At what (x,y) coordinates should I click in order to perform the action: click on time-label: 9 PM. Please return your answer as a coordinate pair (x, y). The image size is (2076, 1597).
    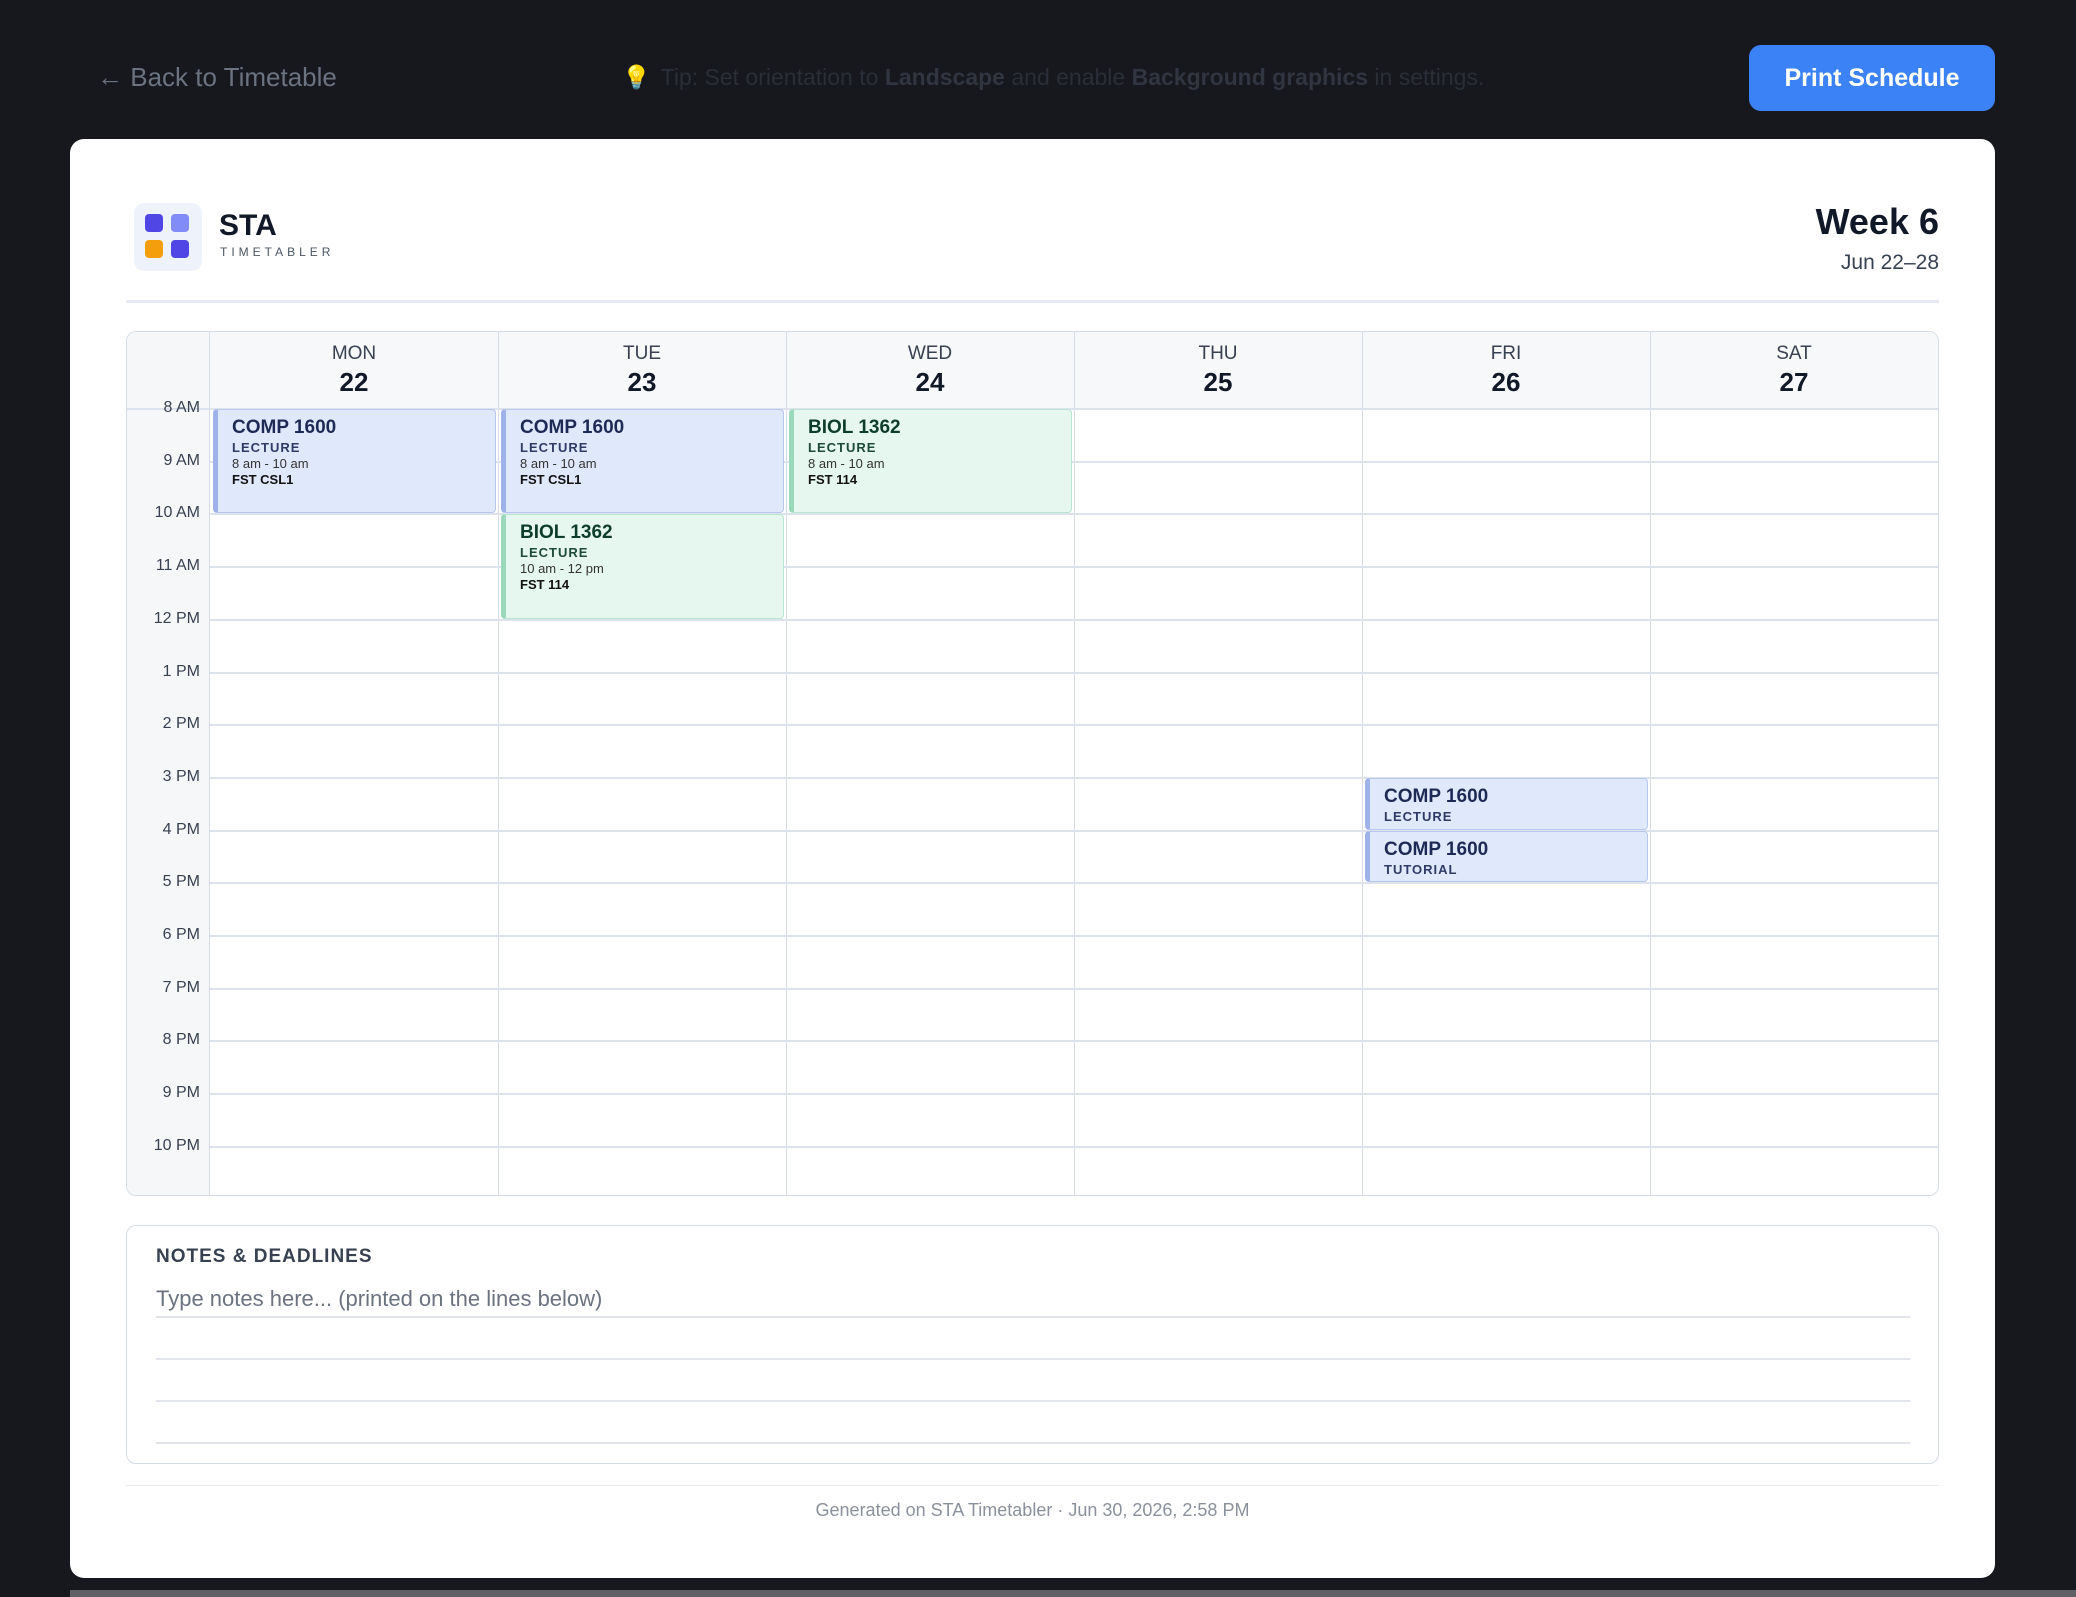
    Looking at the image, I should click on (181, 1093).